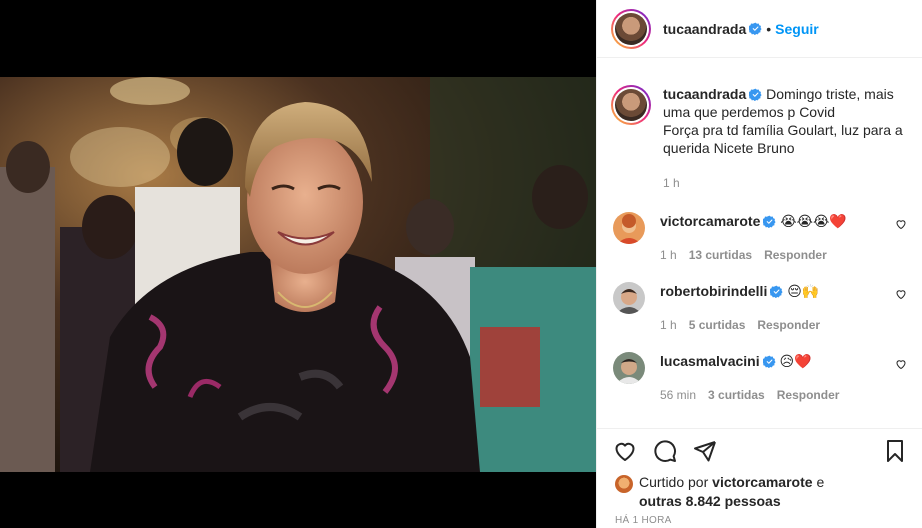 Image resolution: width=922 pixels, height=528 pixels. I want to click on comment-text: 😥❤️, so click(795, 361).